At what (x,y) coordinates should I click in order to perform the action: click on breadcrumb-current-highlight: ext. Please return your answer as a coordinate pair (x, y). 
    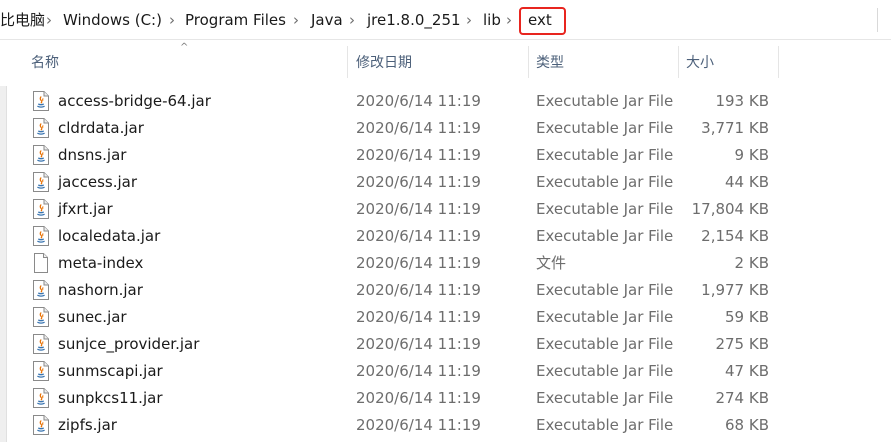
    Looking at the image, I should click on (542, 21).